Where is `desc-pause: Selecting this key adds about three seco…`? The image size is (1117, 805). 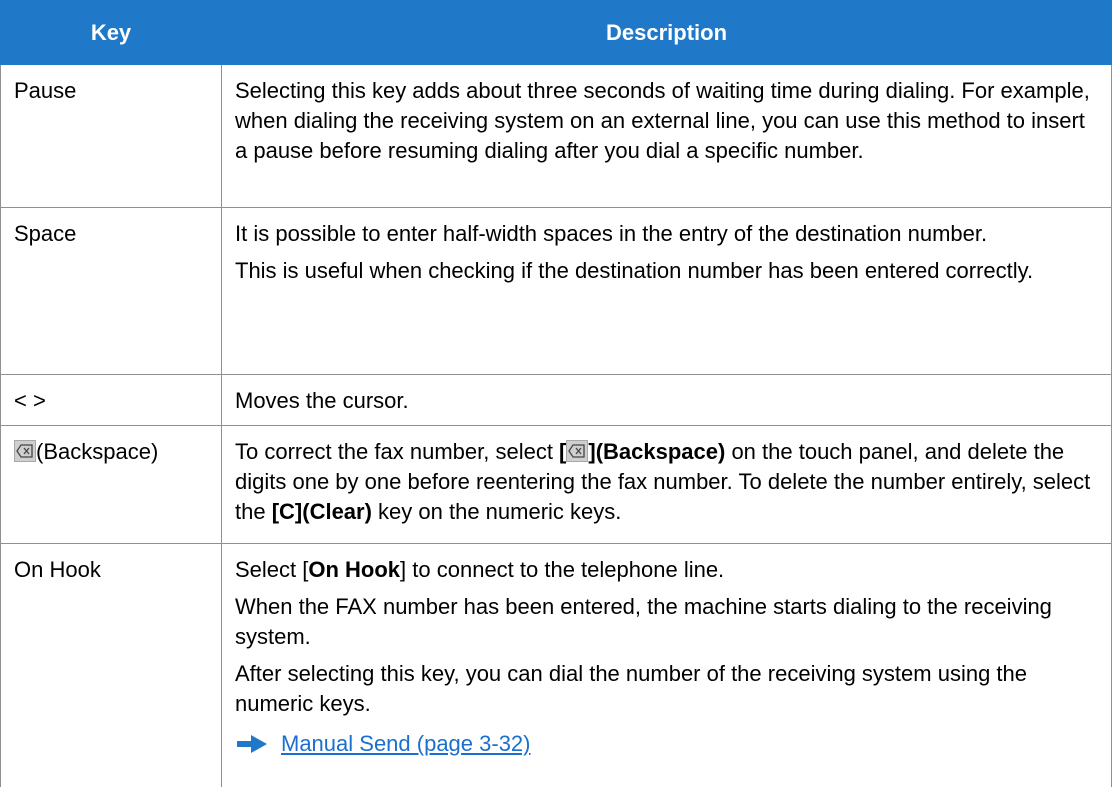
desc-pause: Selecting this key adds about three seco… is located at coordinates (666, 136).